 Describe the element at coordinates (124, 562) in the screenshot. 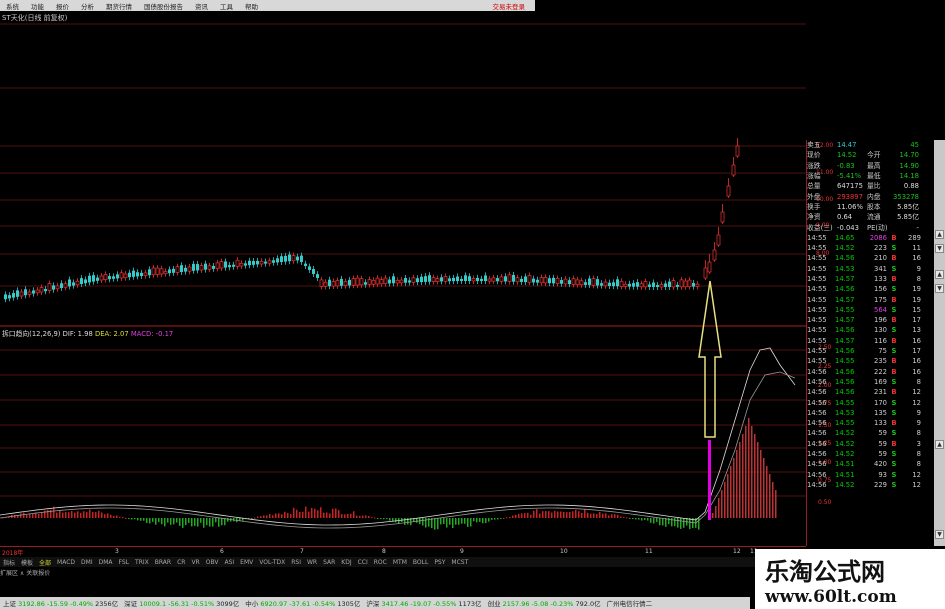

I see `indicator-tab: FSL` at that location.